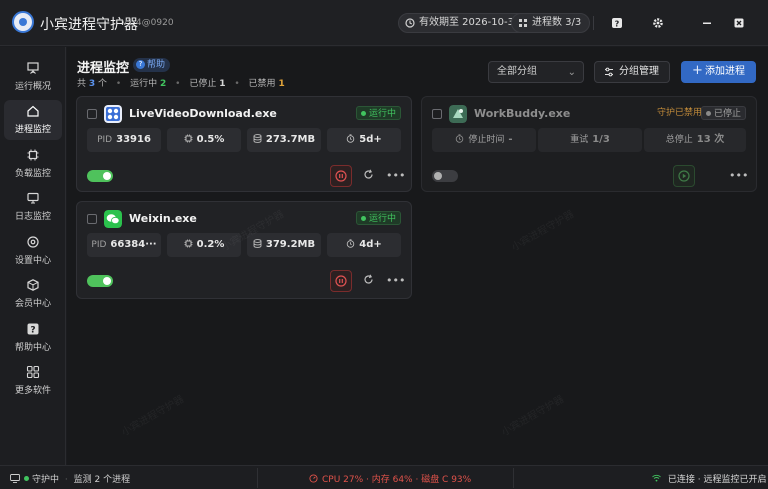  Describe the element at coordinates (33, 294) in the screenshot. I see `sidebar-item-member: 会员中心` at that location.